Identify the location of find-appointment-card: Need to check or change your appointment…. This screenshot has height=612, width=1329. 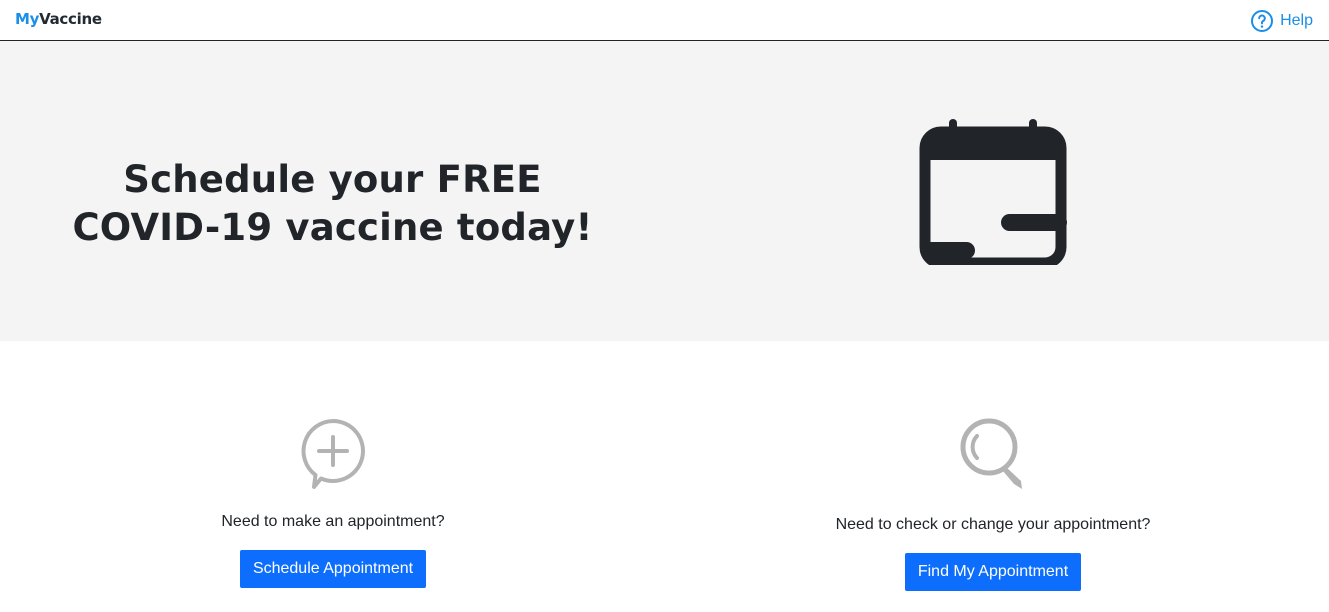
(993, 504).